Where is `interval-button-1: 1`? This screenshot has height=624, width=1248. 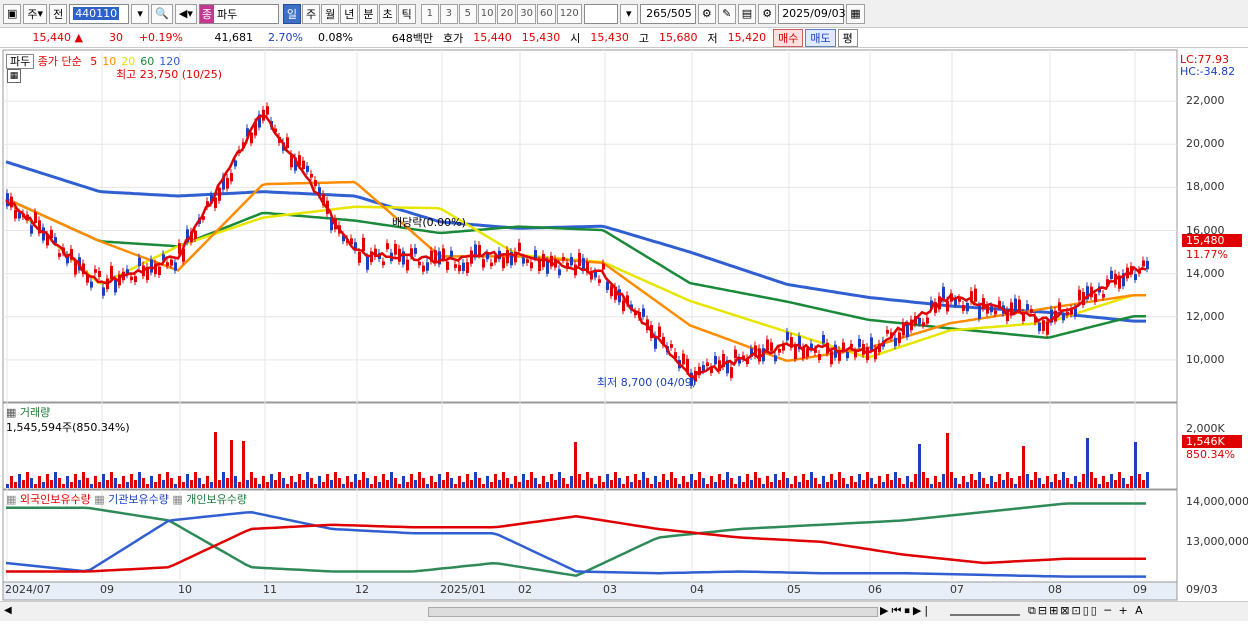
interval-button-1: 1 is located at coordinates (429, 13).